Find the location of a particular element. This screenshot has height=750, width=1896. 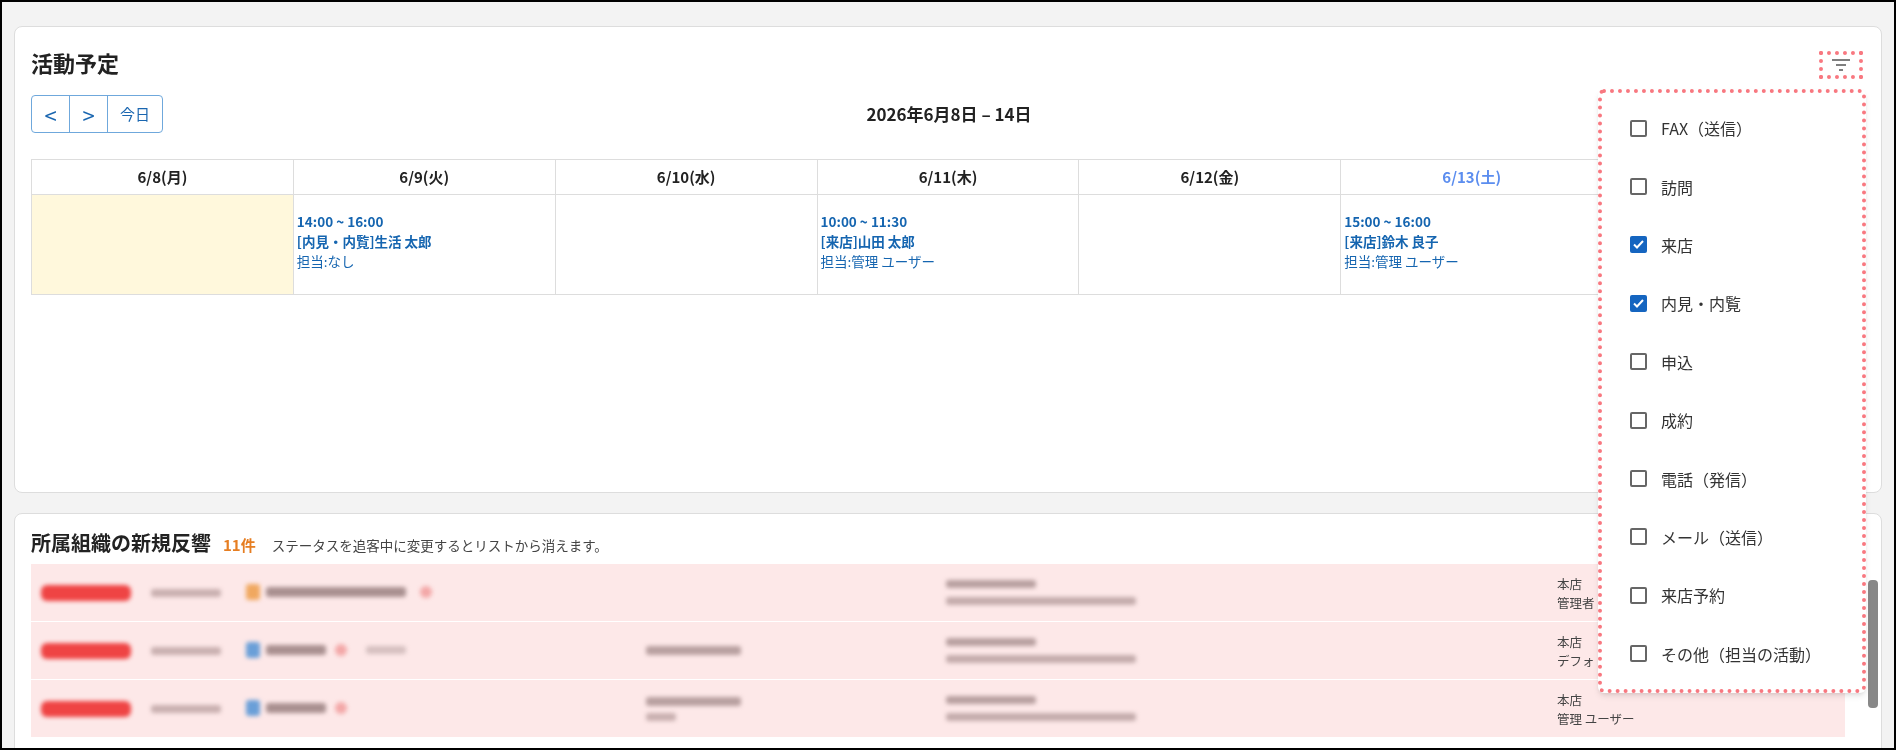

event-time: 10:00 ~ 11:30 is located at coordinates (864, 221).